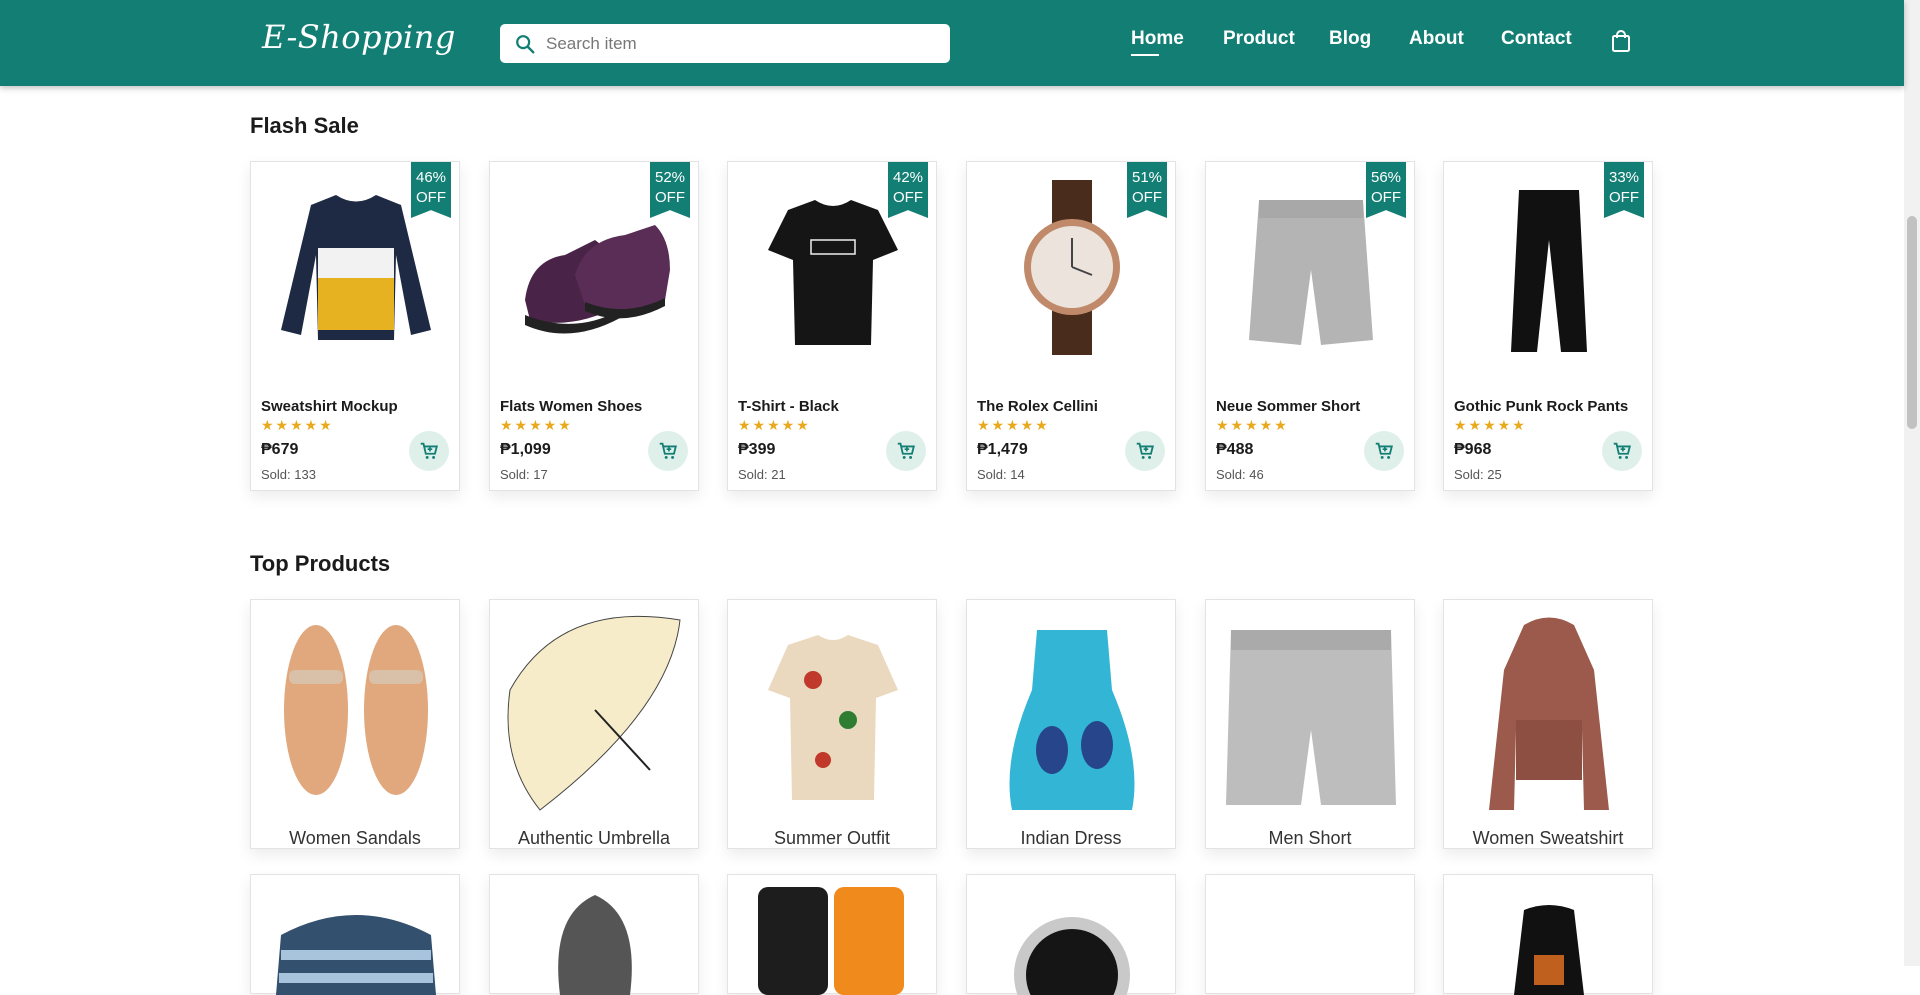  I want to click on sold-count: Sold: 25, so click(1478, 474).